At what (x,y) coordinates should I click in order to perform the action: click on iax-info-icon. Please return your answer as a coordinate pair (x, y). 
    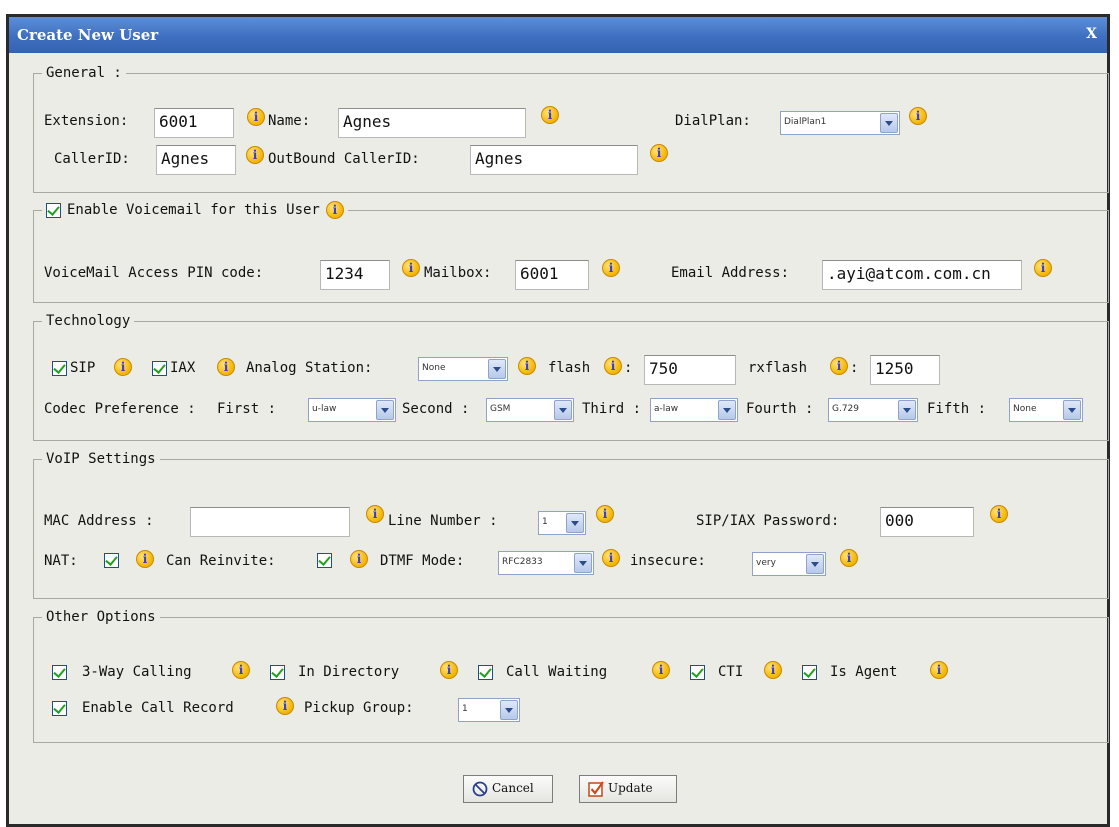
    Looking at the image, I should click on (226, 367).